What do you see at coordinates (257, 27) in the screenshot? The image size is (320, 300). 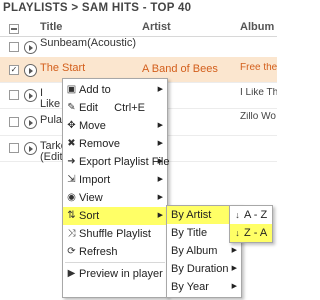 I see `column-header-album: Album` at bounding box center [257, 27].